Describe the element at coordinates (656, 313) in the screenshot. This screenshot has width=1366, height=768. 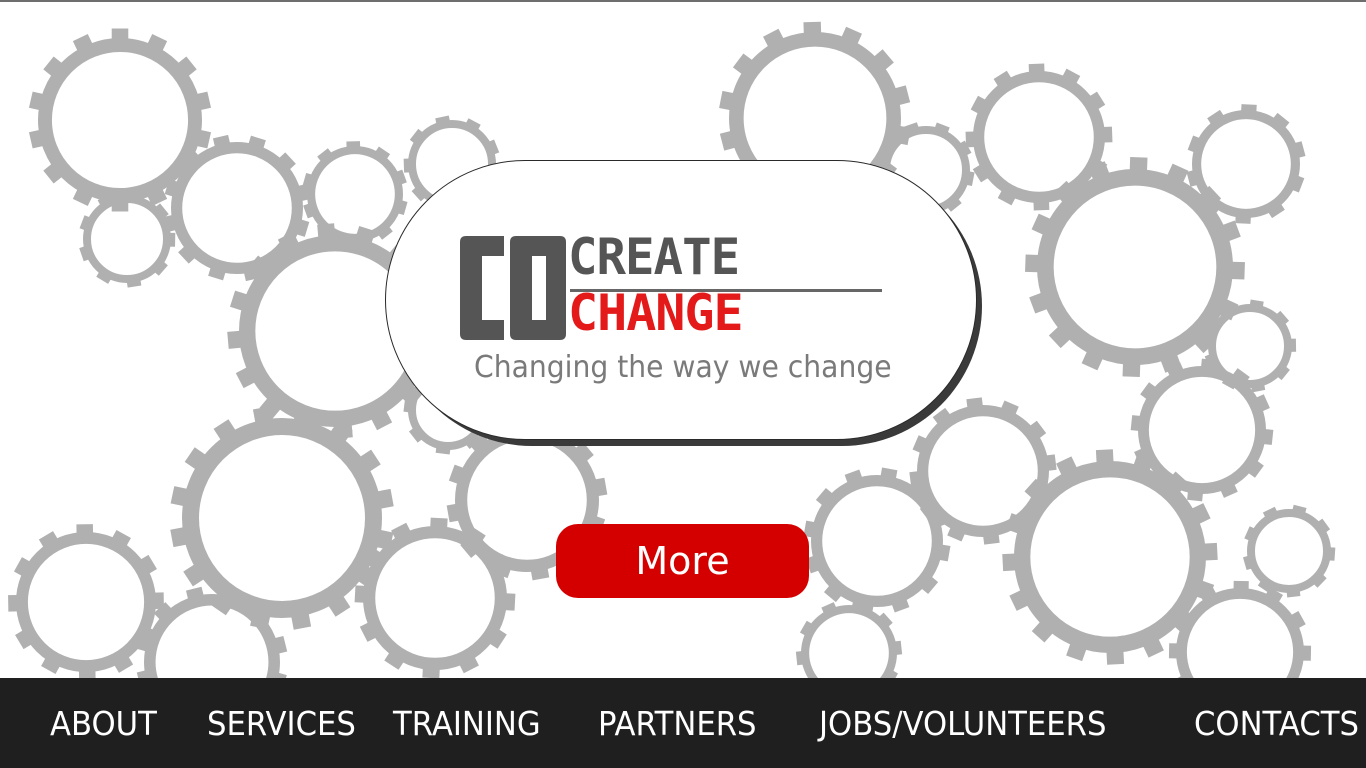
I see `logo-change-text: CHANGE` at that location.